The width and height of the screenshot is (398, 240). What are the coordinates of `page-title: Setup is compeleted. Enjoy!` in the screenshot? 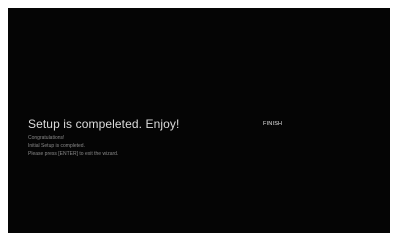 It's located at (104, 124).